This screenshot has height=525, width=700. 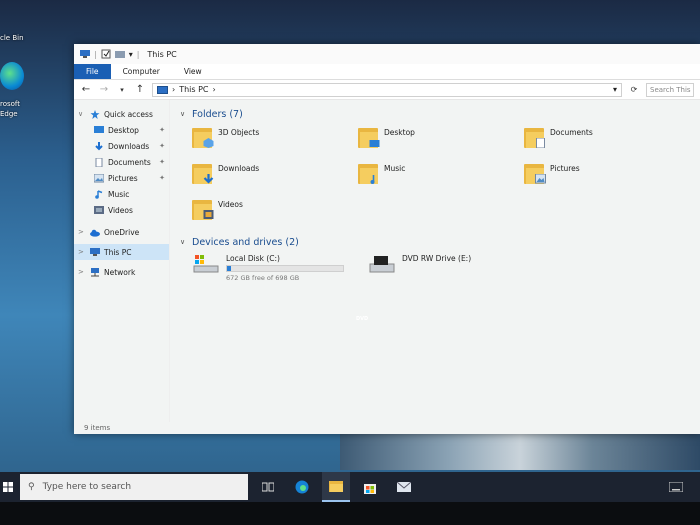 What do you see at coordinates (106, 54) in the screenshot?
I see `properties-icon` at bounding box center [106, 54].